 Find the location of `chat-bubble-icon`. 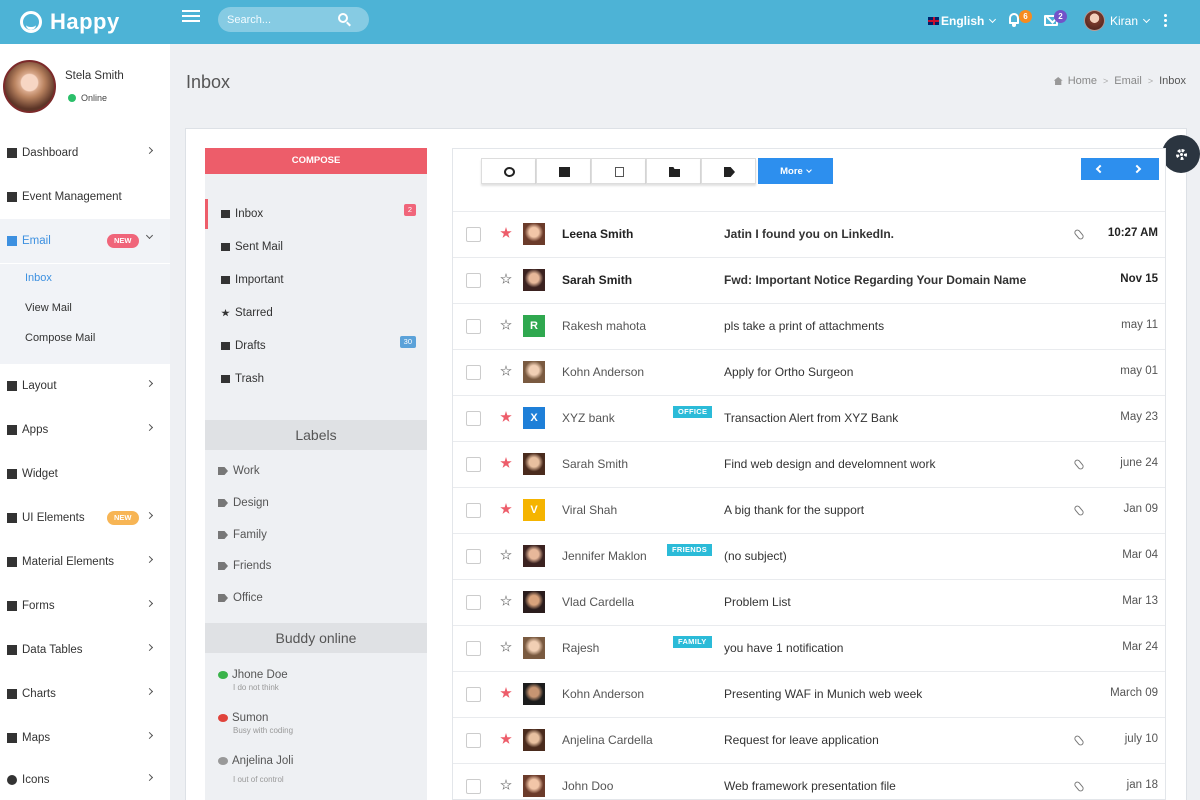

chat-bubble-icon is located at coordinates (223, 675).